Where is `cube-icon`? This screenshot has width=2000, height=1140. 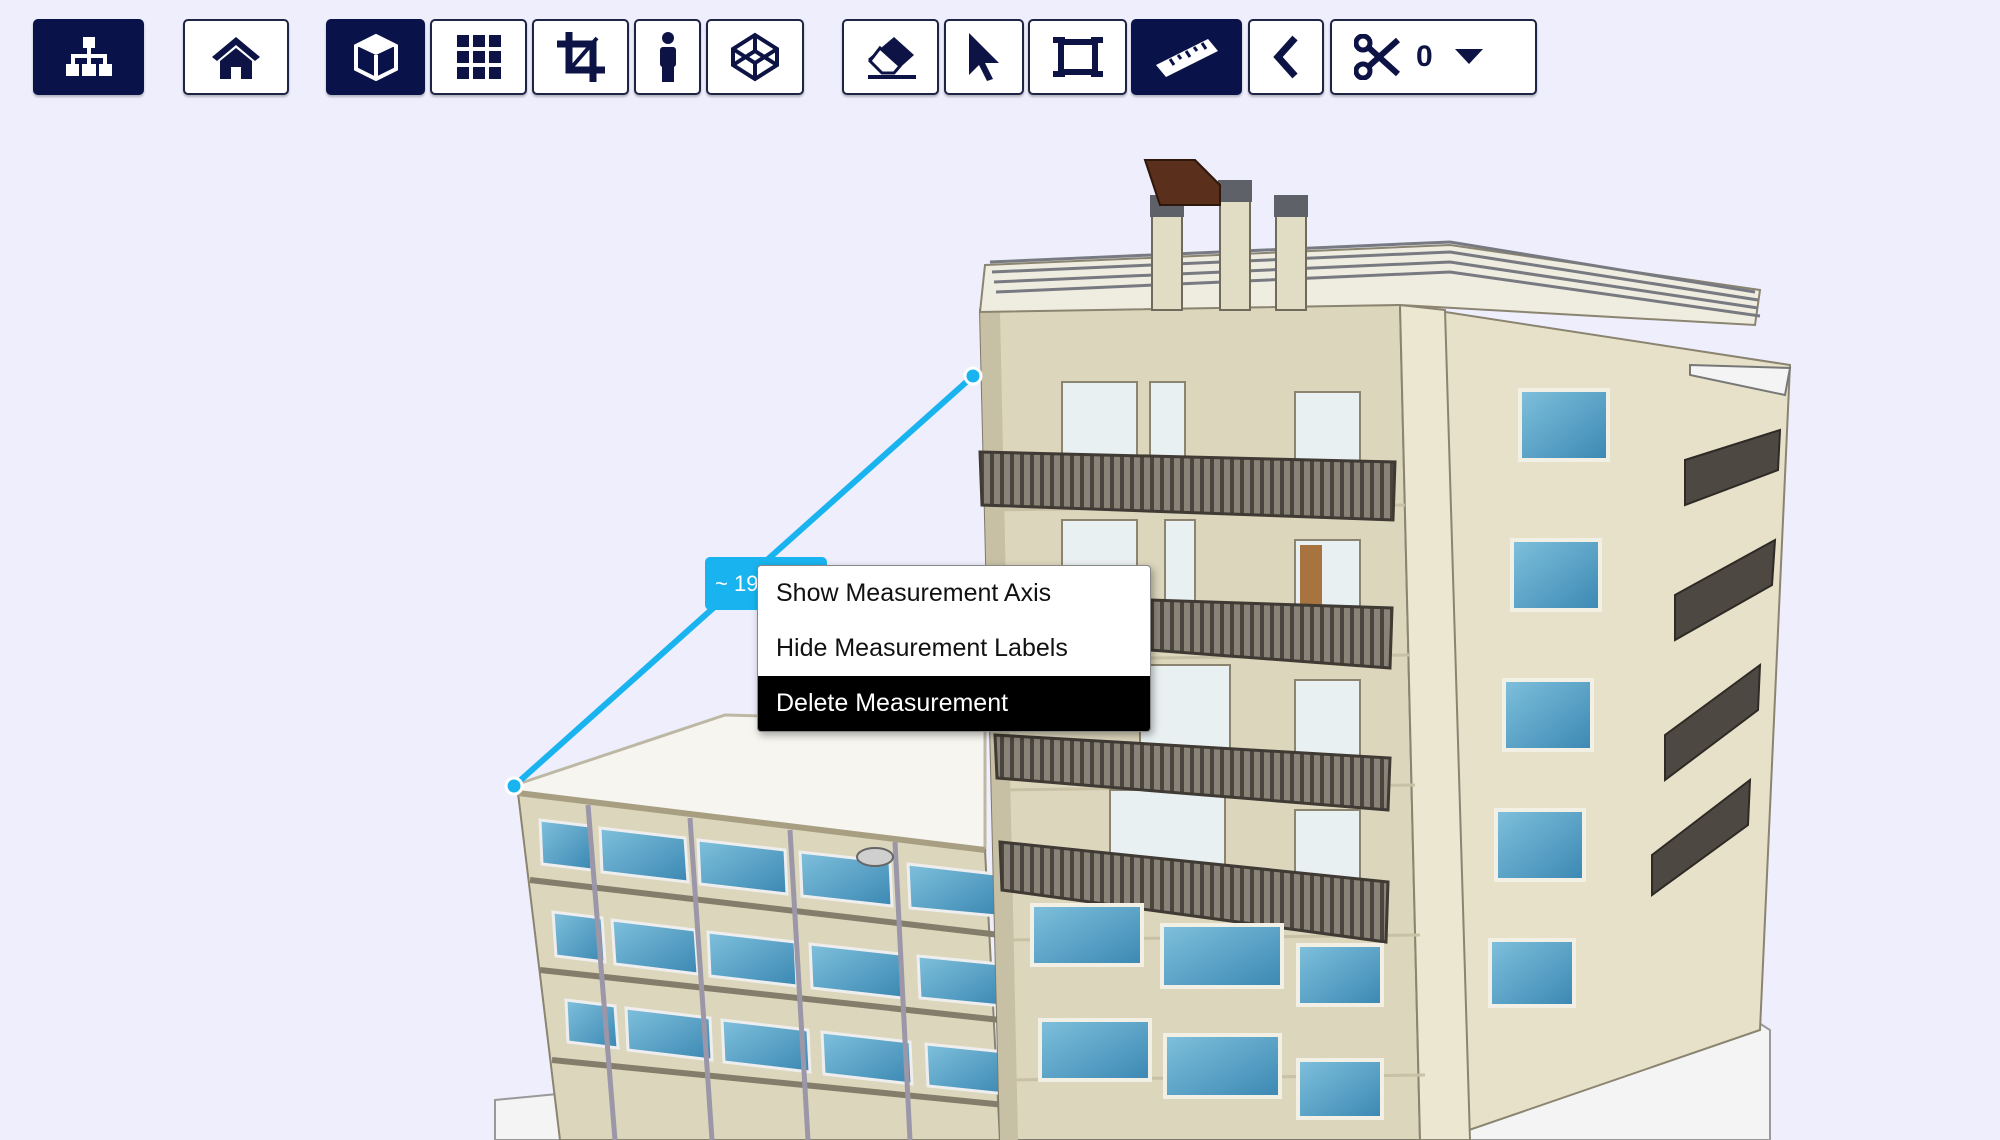 cube-icon is located at coordinates (376, 57).